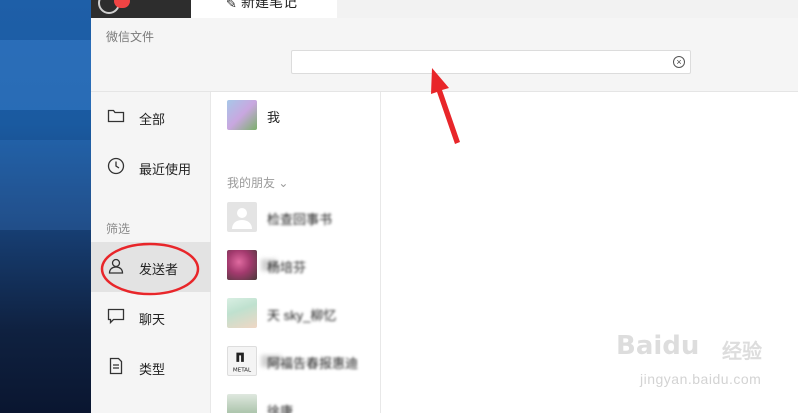 Image resolution: width=798 pixels, height=413 pixels. What do you see at coordinates (295, 399) in the screenshot?
I see `list-item: 徐康` at bounding box center [295, 399].